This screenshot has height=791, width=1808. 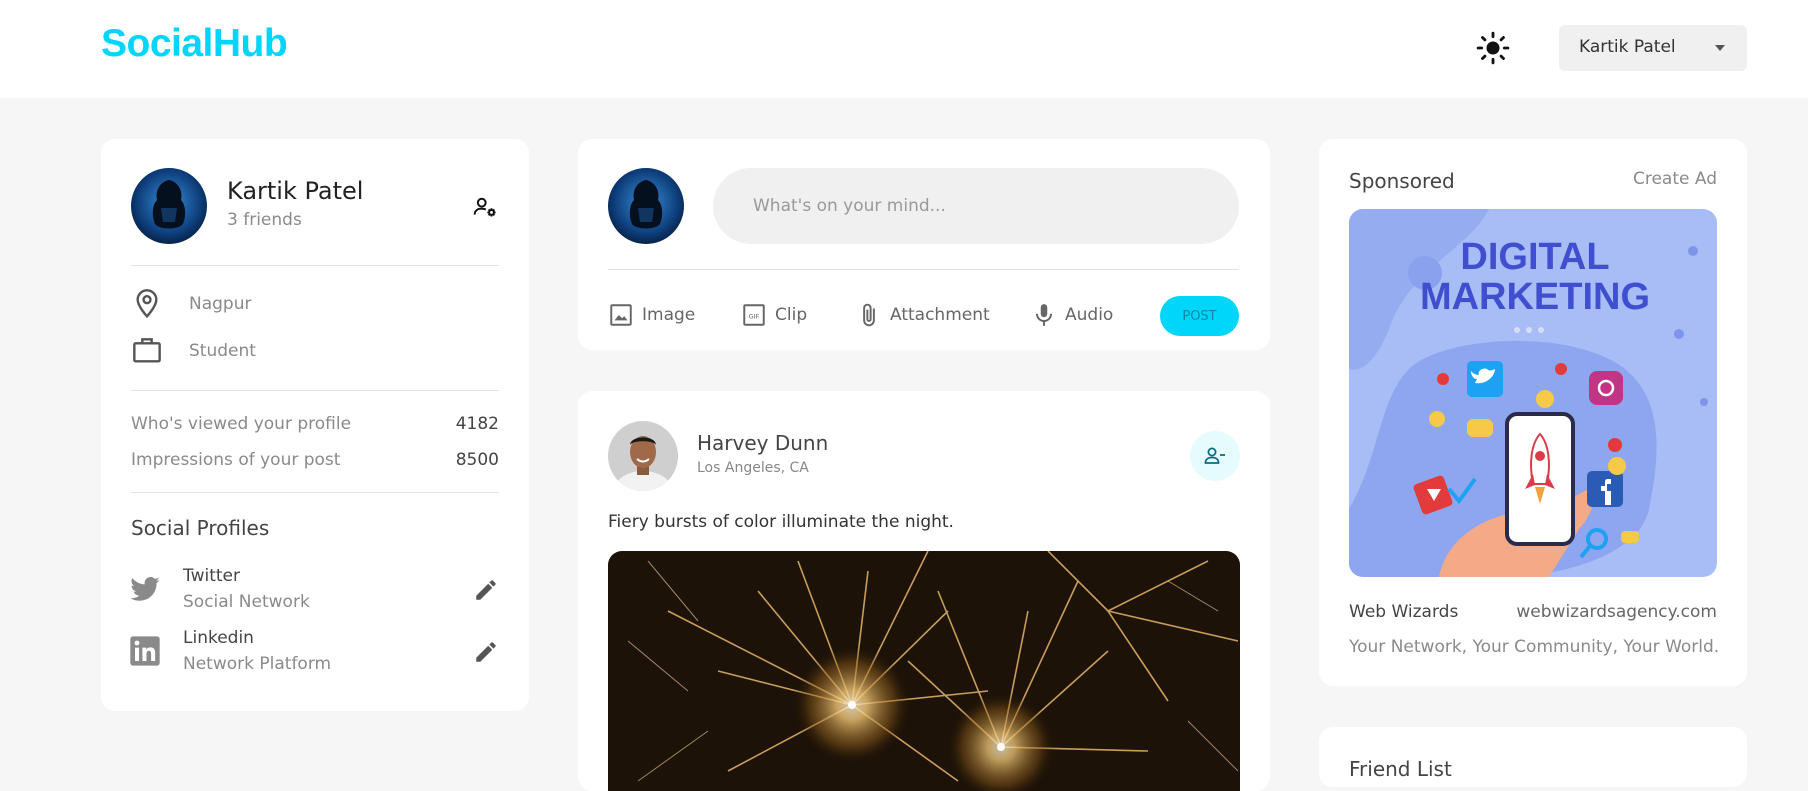 I want to click on ad-company-name: Web Wizards, so click(x=1404, y=612).